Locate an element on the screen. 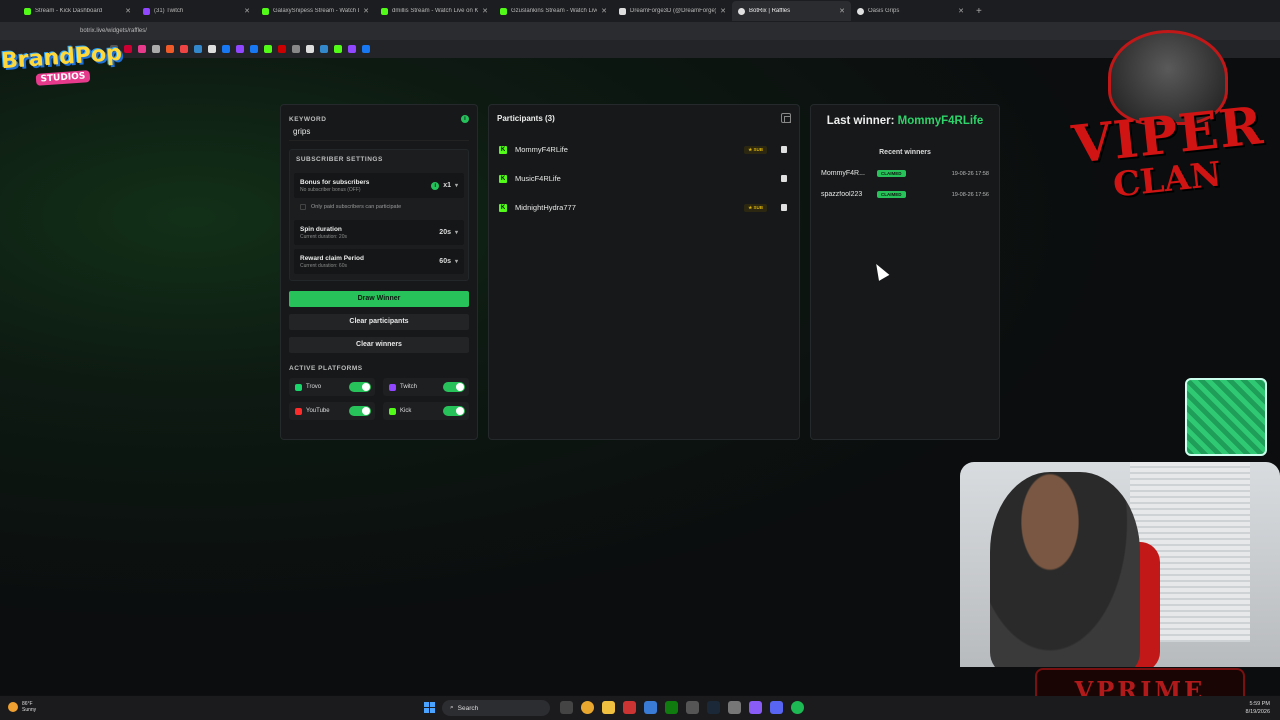 This screenshot has width=1280, height=720. copy-icon is located at coordinates (786, 118).